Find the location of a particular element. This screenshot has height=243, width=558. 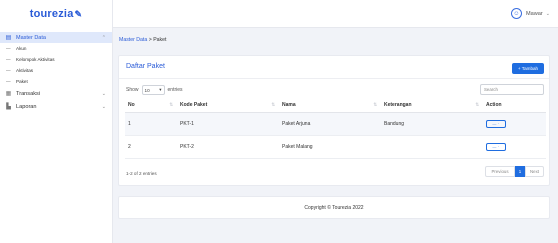

table-row: 2 PKT-2 Paket Malang — · is located at coordinates (335, 147).